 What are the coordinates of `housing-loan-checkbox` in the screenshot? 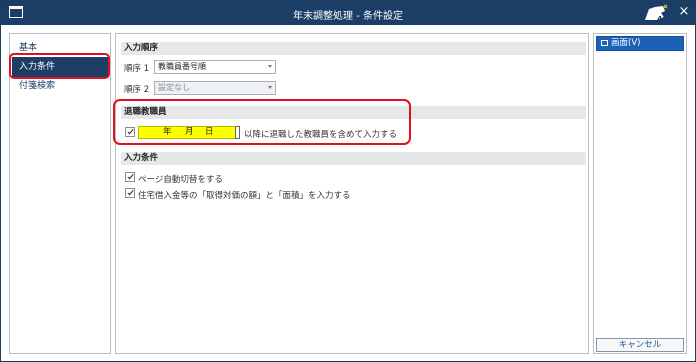 It's located at (130, 193).